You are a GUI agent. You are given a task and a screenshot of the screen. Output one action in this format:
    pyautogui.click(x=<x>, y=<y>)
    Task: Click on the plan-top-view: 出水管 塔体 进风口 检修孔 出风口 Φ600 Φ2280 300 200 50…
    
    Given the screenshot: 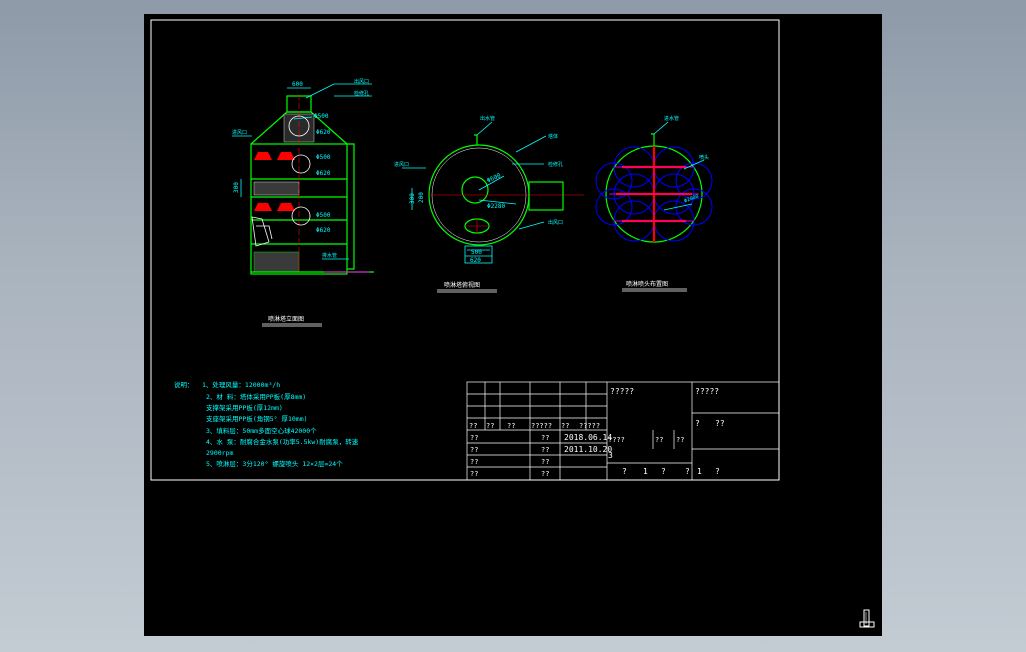 What is the action you would take?
    pyautogui.click(x=489, y=204)
    